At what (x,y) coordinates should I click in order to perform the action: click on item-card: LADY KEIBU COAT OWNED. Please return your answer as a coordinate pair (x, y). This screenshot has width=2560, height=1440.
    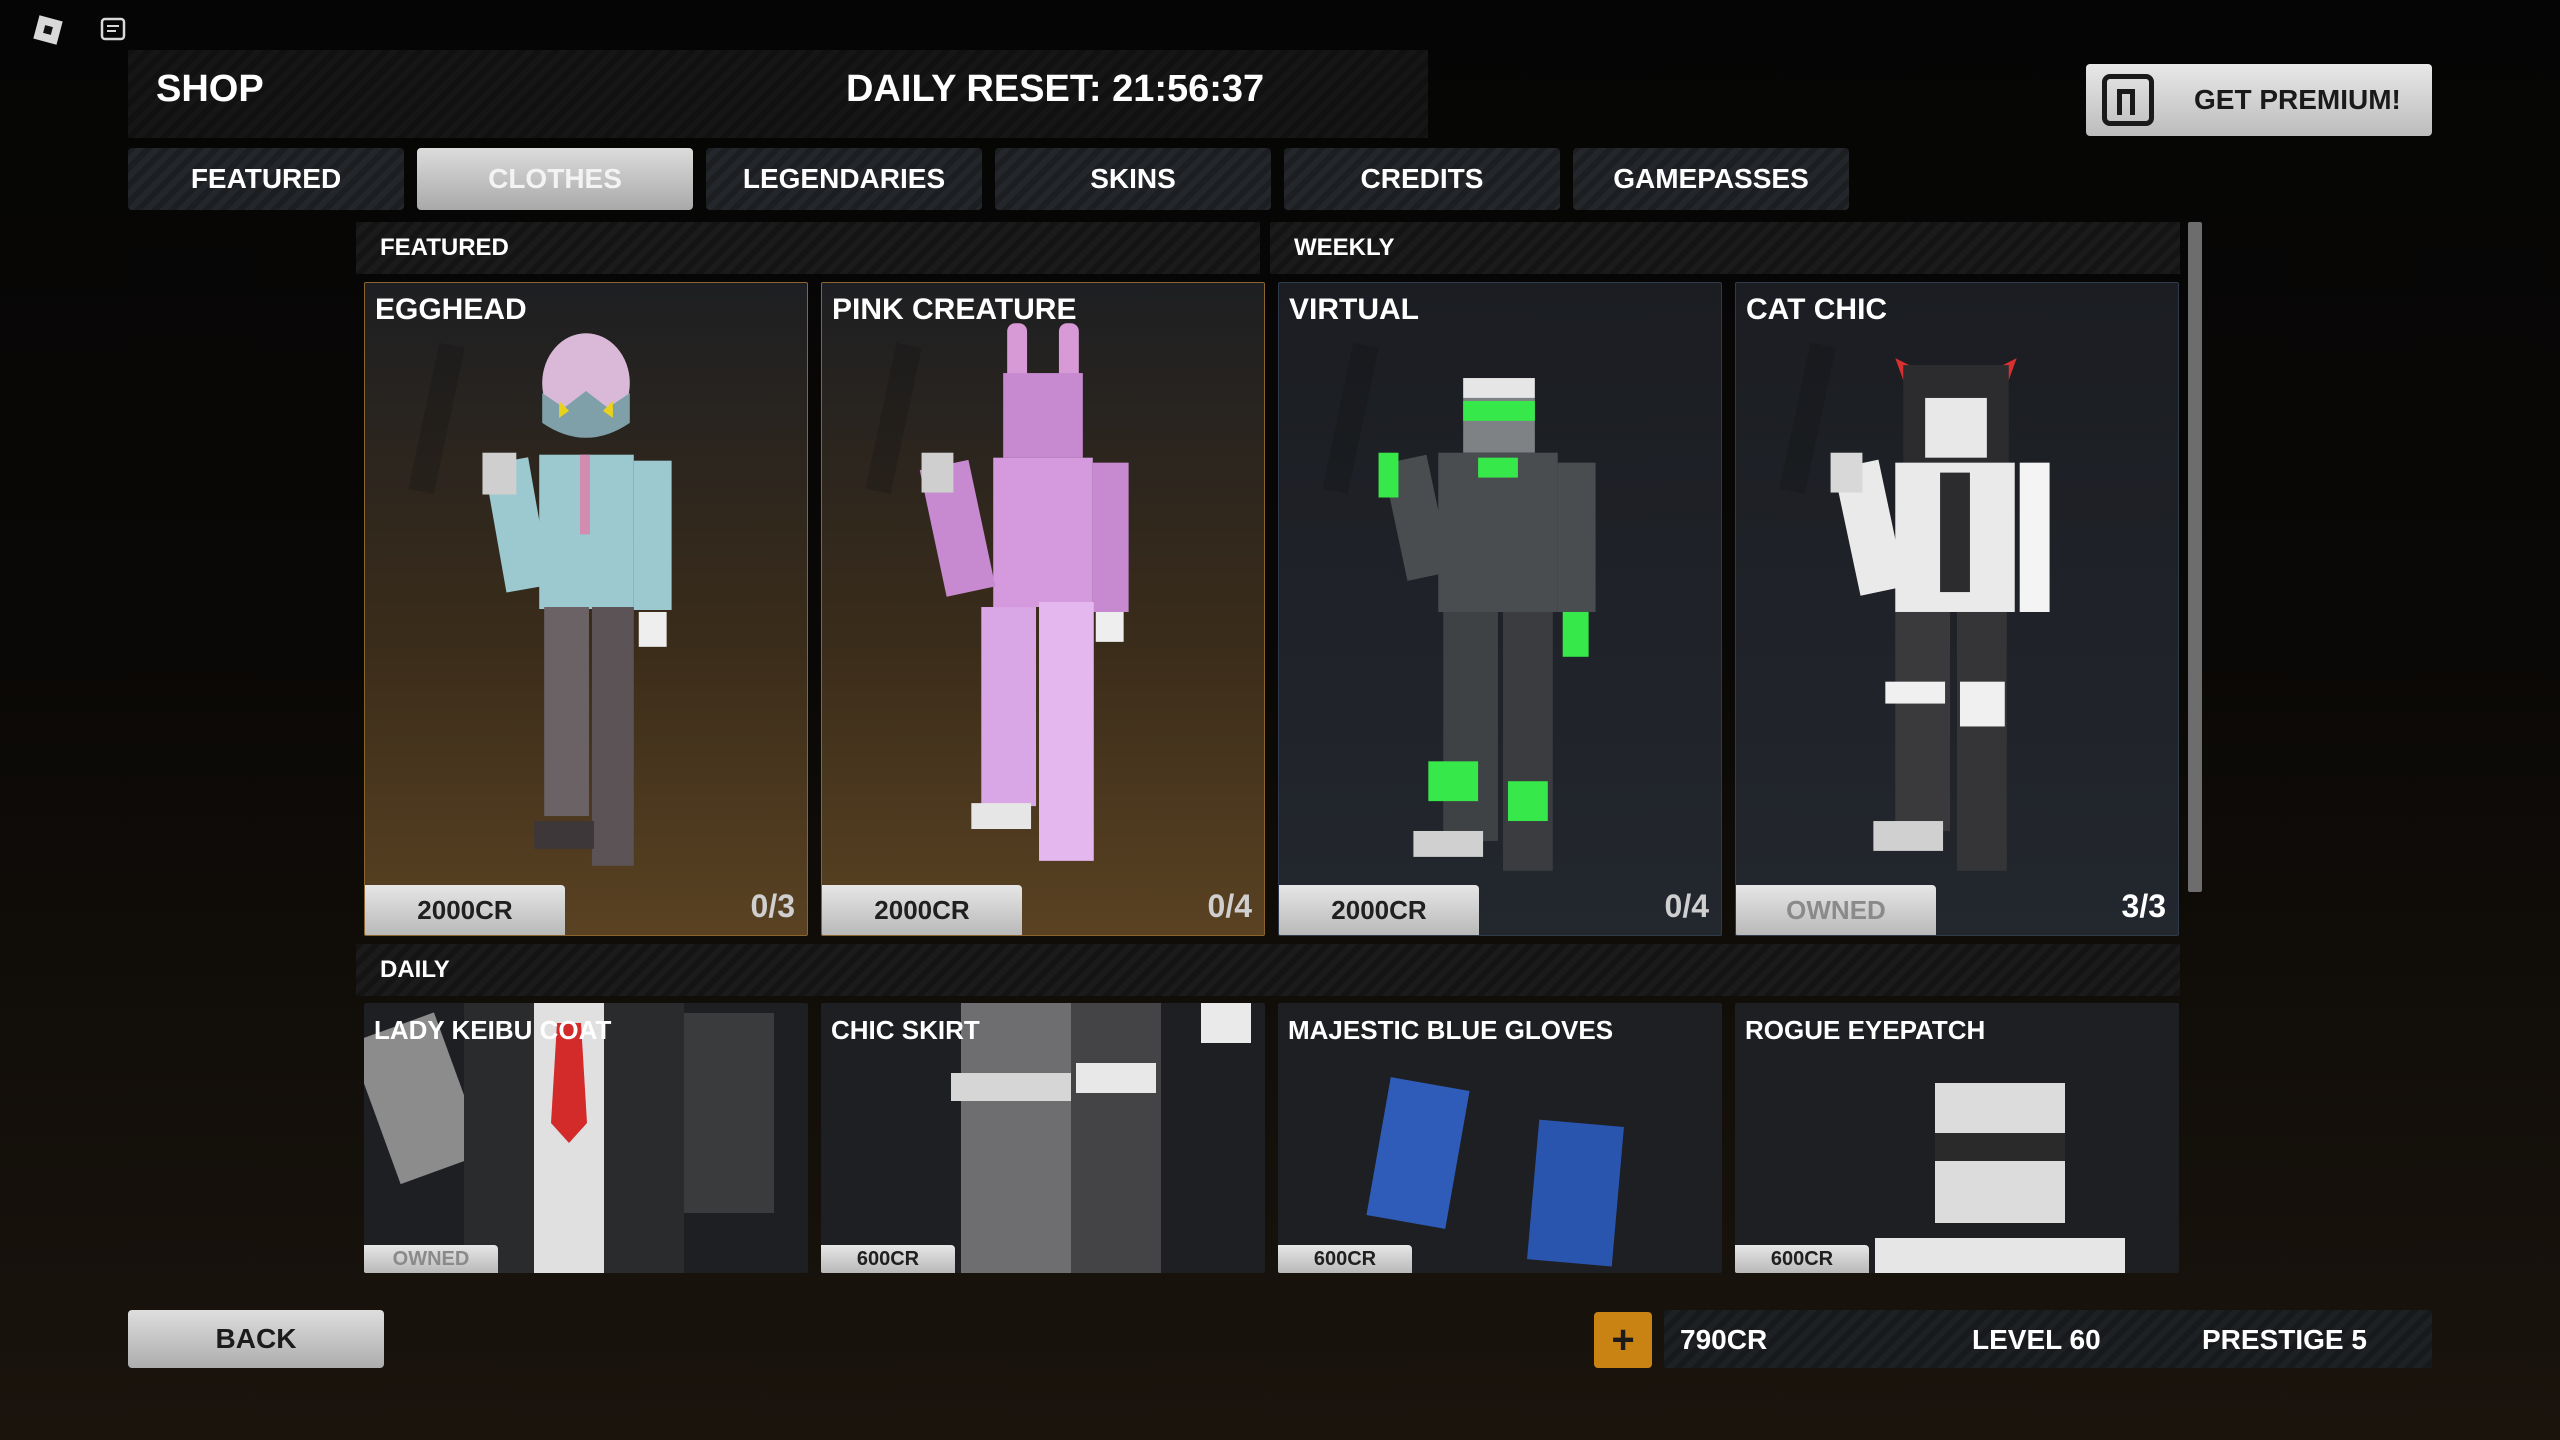
    Looking at the image, I should click on (586, 1138).